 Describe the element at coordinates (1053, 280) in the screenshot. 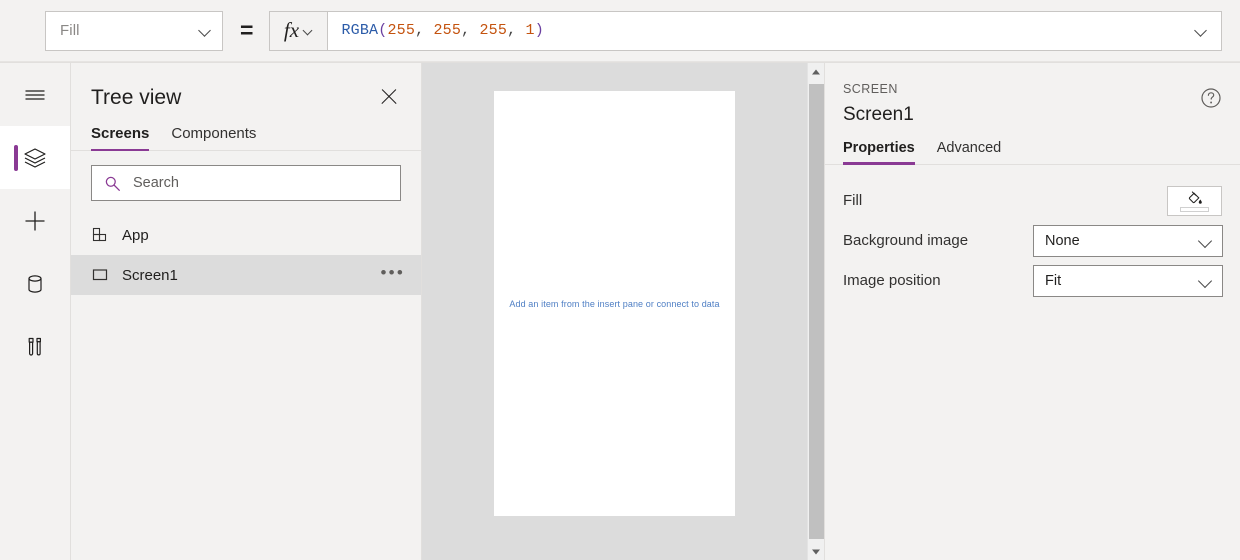

I see `image-position-value: Fit` at that location.